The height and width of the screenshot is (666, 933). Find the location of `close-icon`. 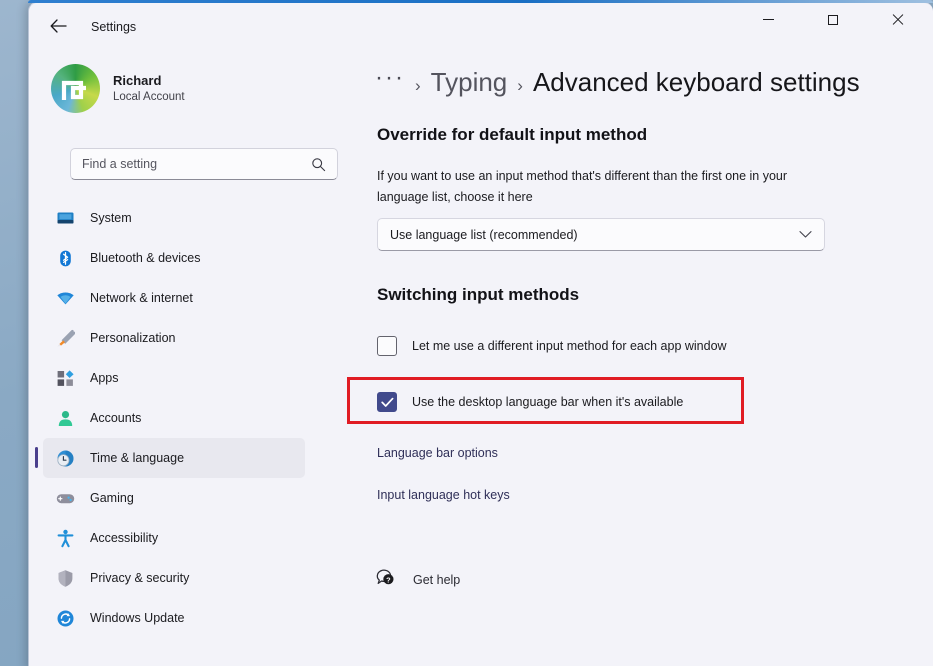

close-icon is located at coordinates (897, 20).